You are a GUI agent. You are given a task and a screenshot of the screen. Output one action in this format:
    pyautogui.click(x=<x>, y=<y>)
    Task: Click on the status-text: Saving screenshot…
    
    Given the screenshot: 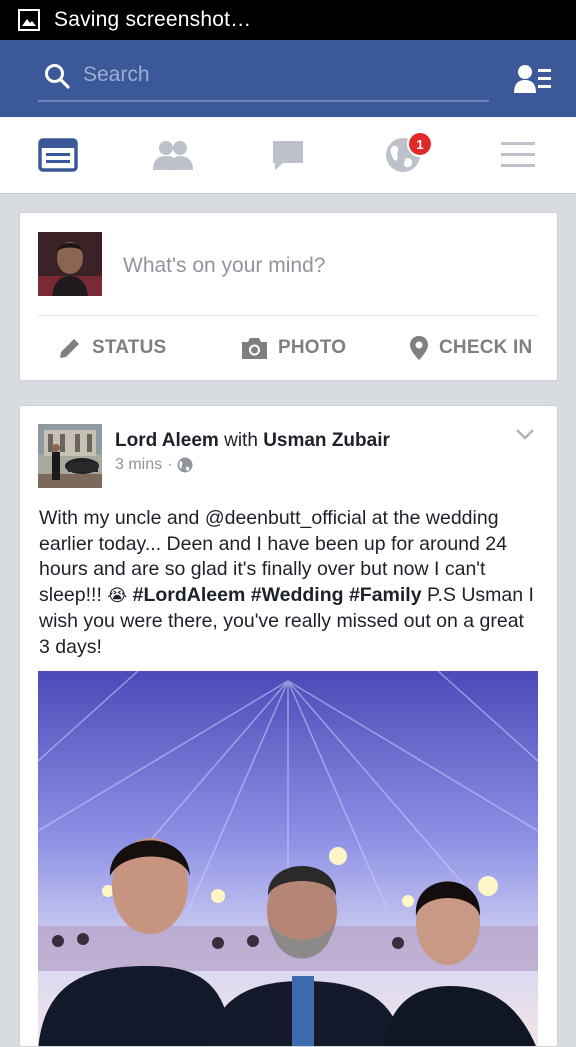 What is the action you would take?
    pyautogui.click(x=153, y=19)
    